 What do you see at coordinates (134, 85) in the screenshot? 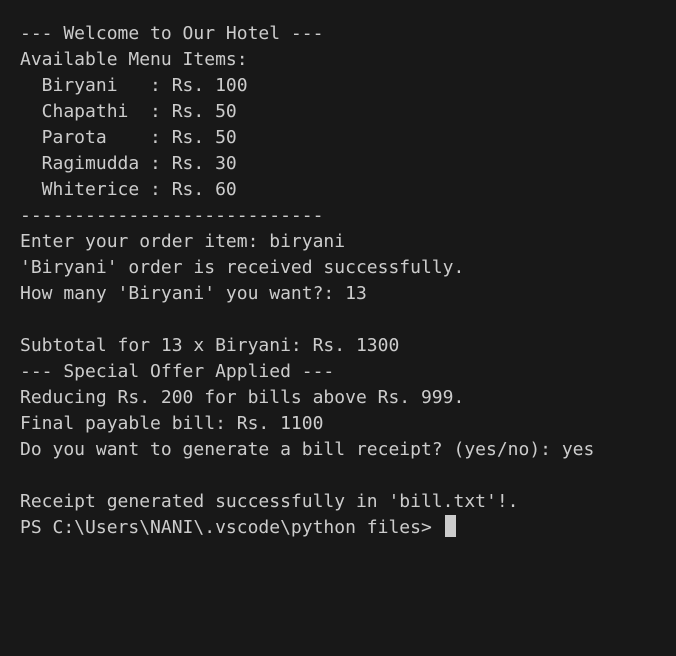
I see `terminal-line: Biryani : Rs. 100` at bounding box center [134, 85].